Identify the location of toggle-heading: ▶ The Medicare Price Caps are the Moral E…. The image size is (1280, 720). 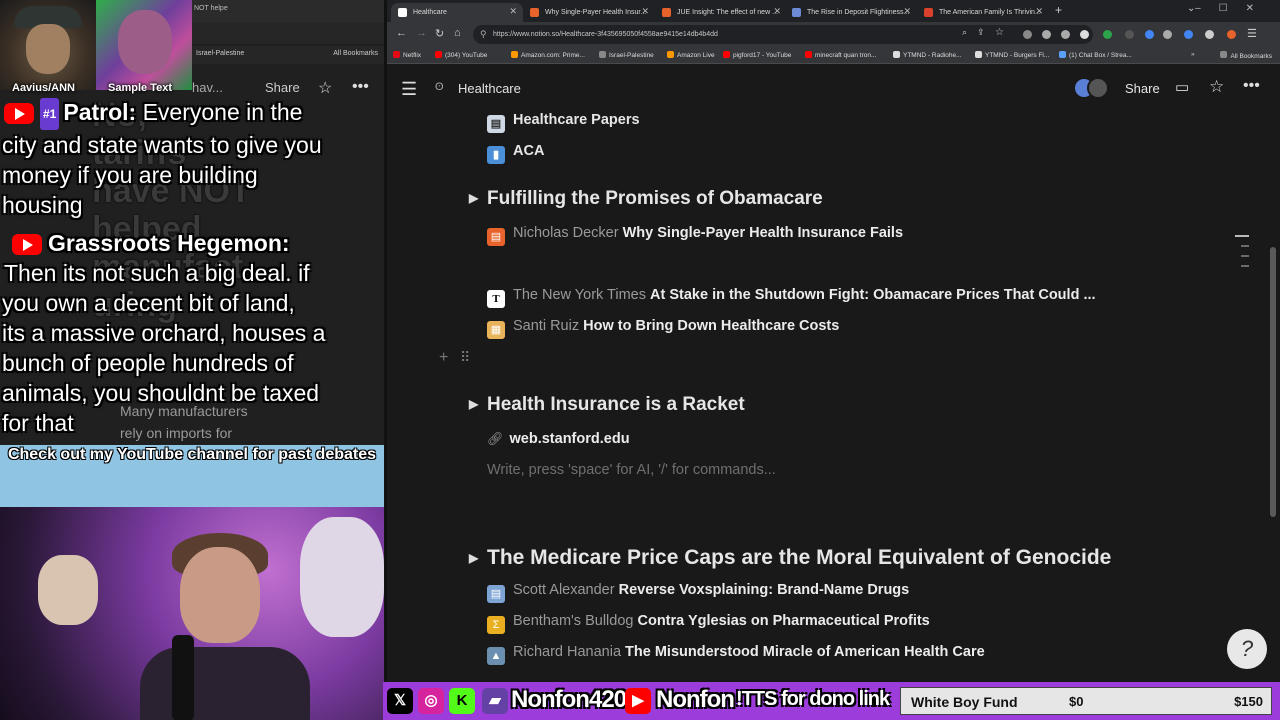
(790, 558).